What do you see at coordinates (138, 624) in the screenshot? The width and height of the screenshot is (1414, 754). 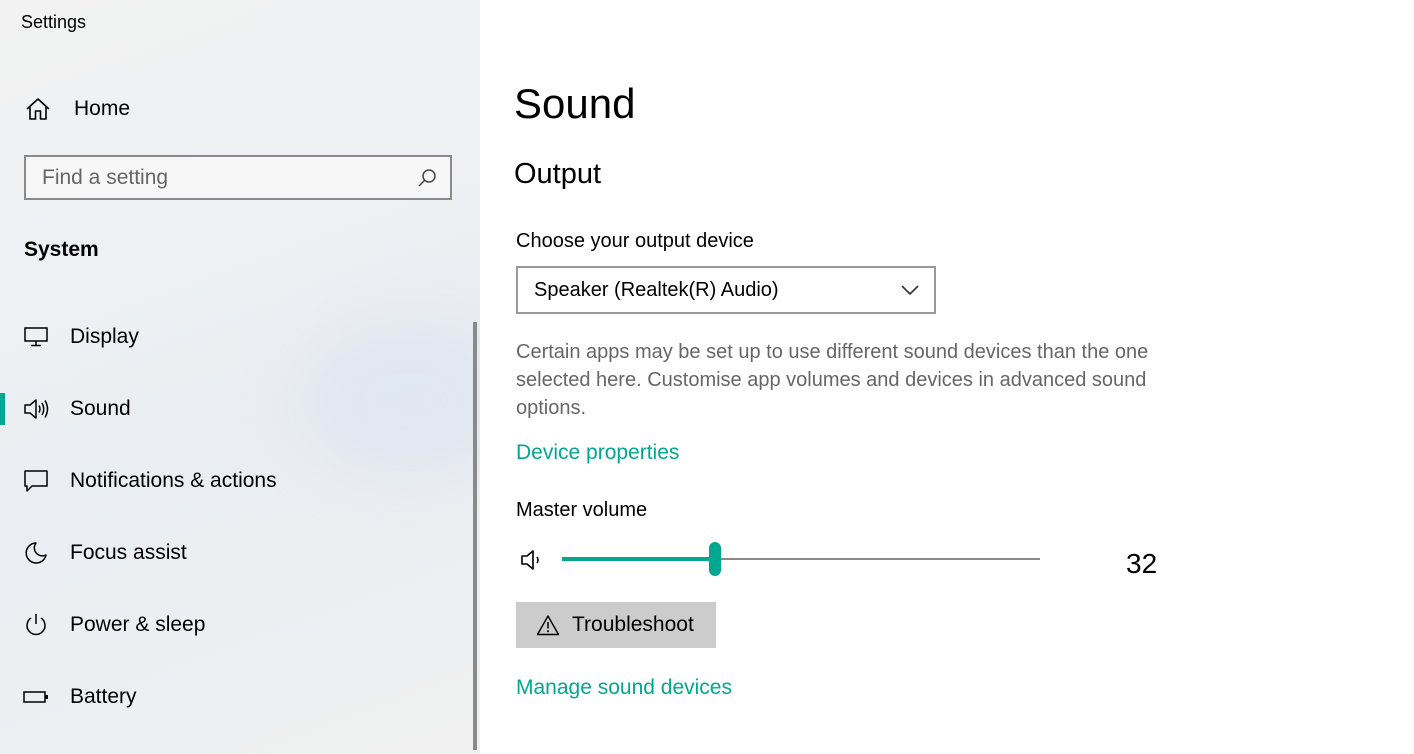 I see `sidebar-item-label: Power & sleep` at bounding box center [138, 624].